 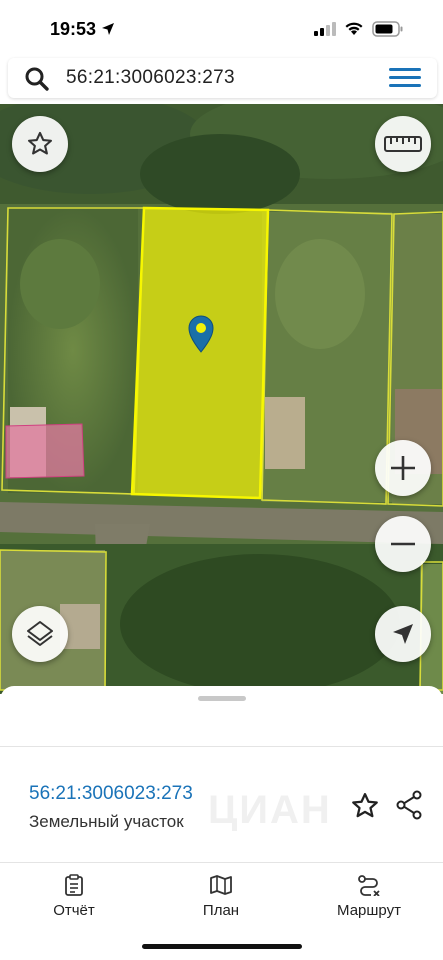 I want to click on tab-plan-label: План, so click(x=221, y=910).